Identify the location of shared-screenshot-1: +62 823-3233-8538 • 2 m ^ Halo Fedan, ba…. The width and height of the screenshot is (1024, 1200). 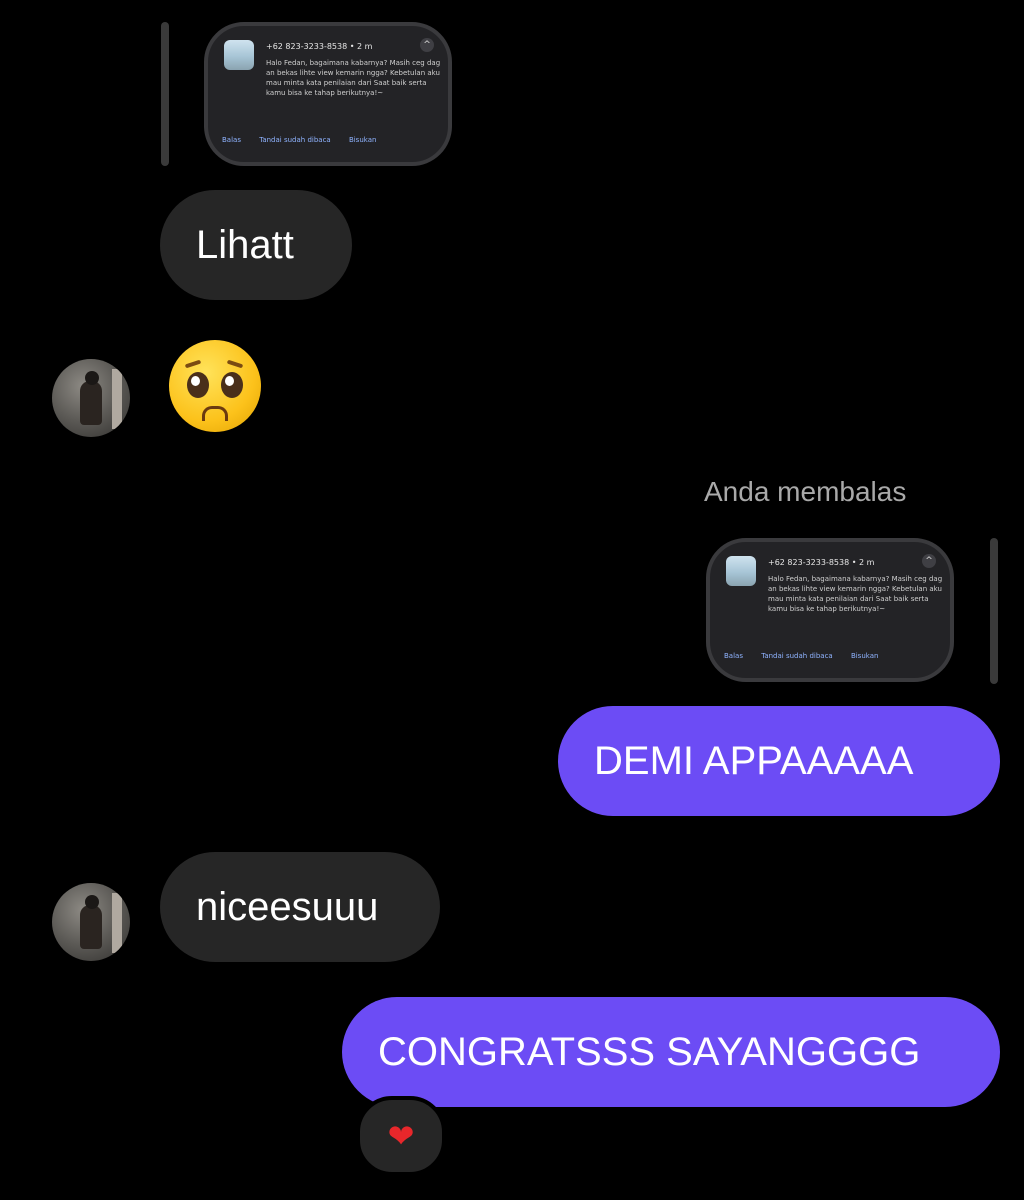
(328, 94).